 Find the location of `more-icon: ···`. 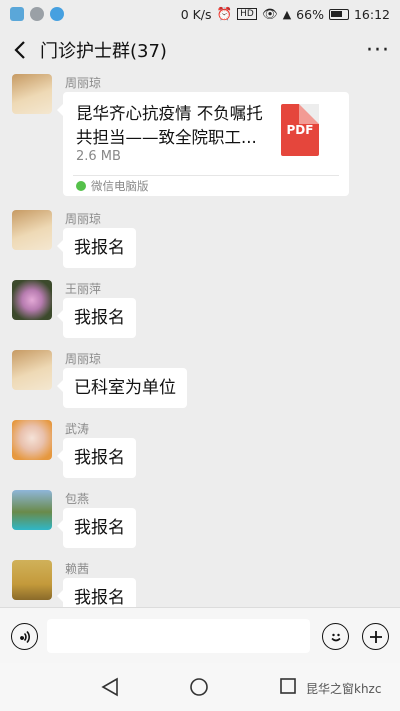

more-icon: ··· is located at coordinates (378, 50).